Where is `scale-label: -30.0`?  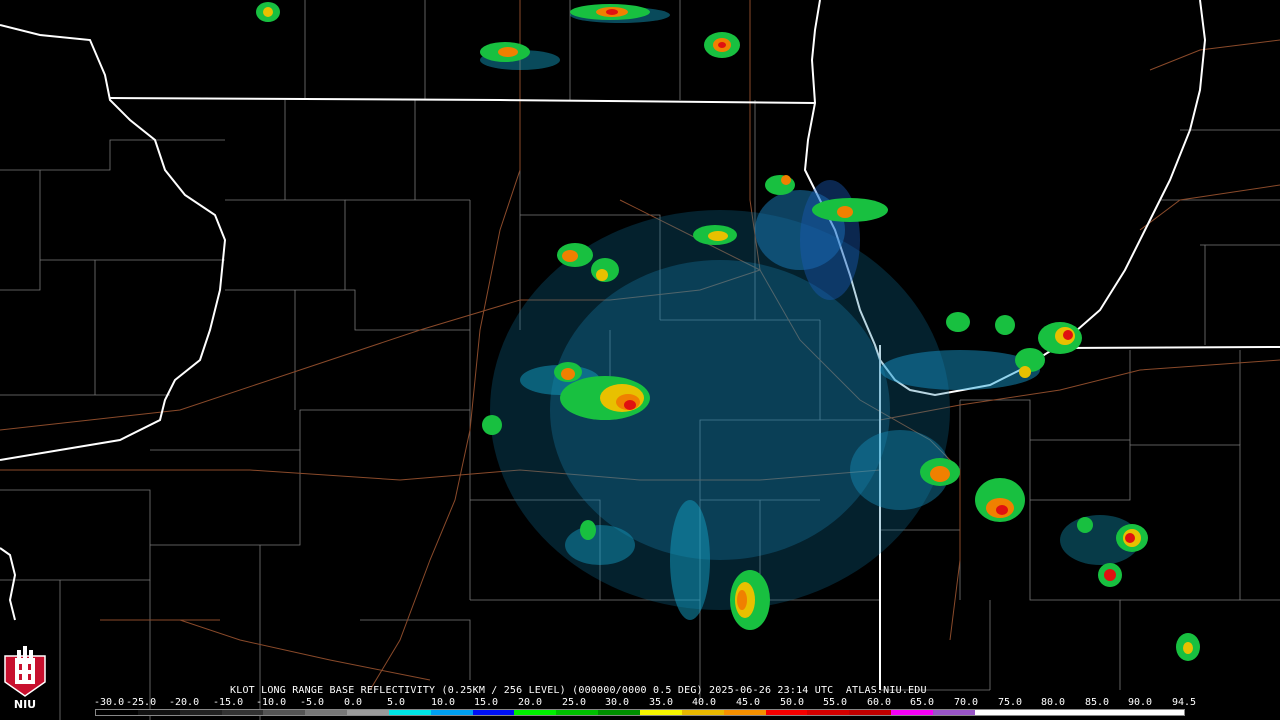 scale-label: -30.0 is located at coordinates (109, 702).